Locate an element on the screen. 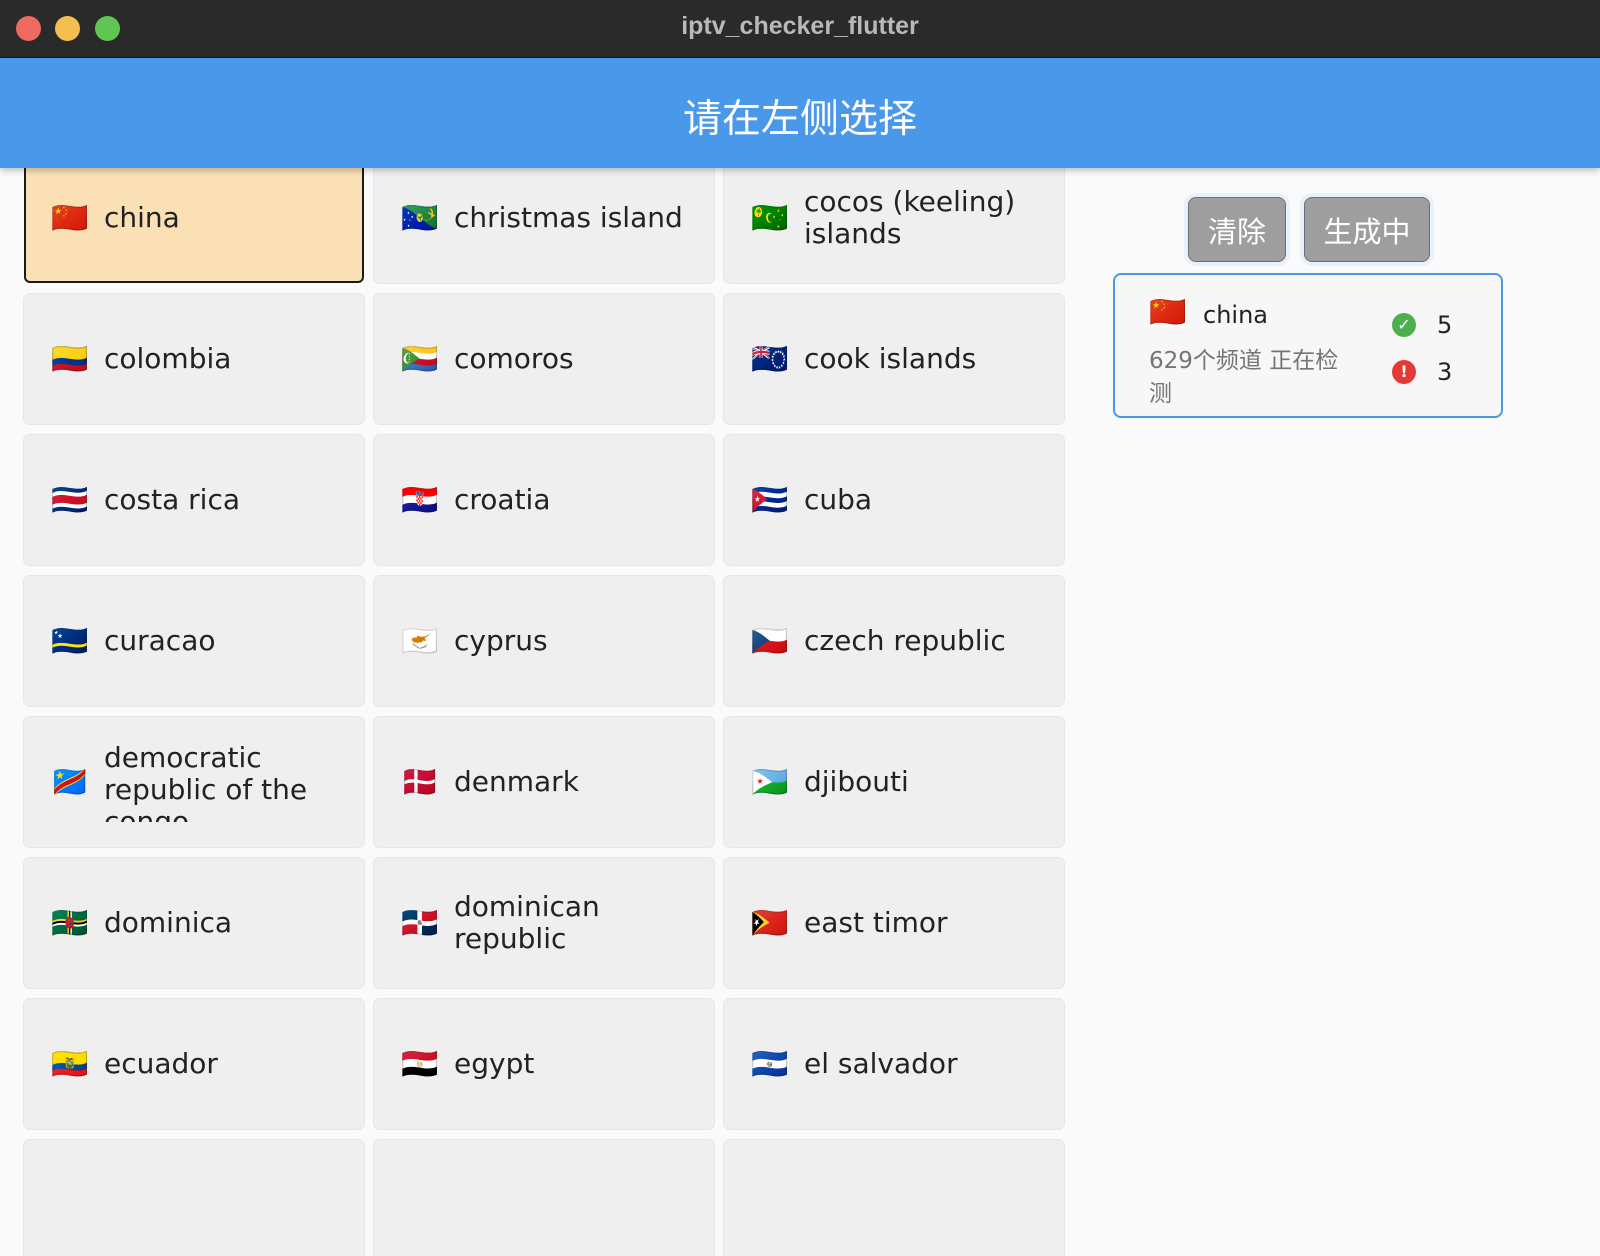 The image size is (1600, 1256). country-tile: 🇩🇴 dominican republic is located at coordinates (544, 923).